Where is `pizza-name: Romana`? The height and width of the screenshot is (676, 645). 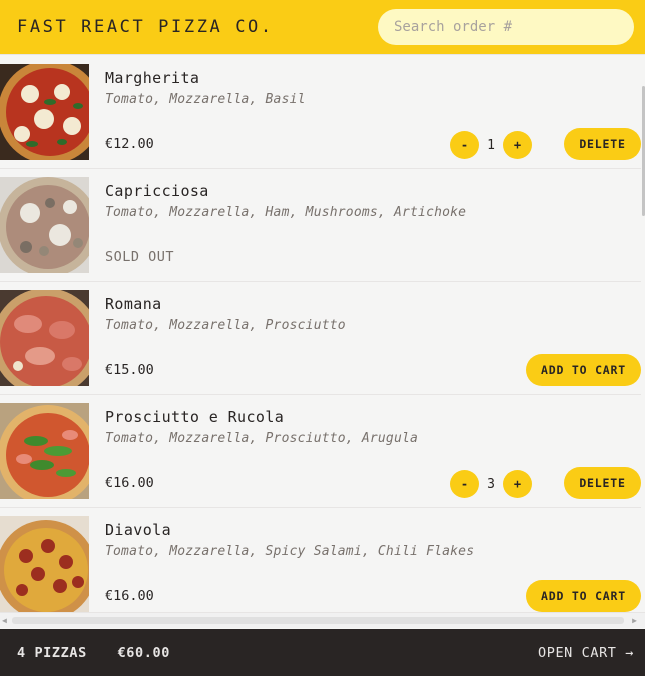 pizza-name: Romana is located at coordinates (133, 304).